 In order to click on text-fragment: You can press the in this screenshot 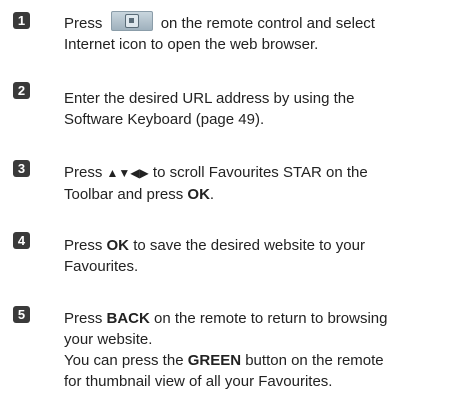, I will do `click(124, 360)`.